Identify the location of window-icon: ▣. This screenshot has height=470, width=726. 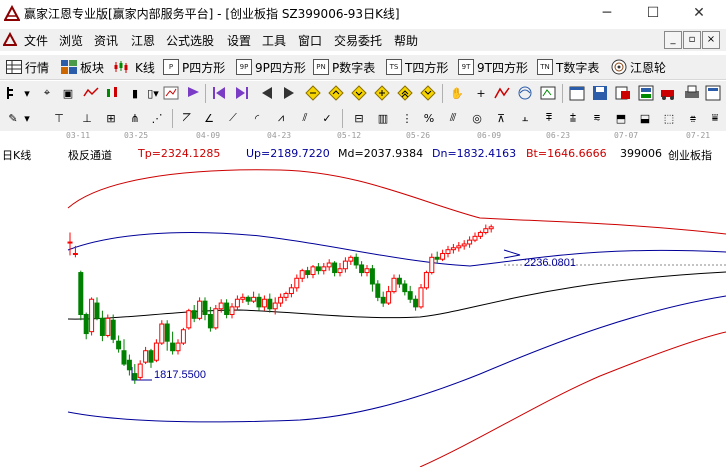
(68, 93).